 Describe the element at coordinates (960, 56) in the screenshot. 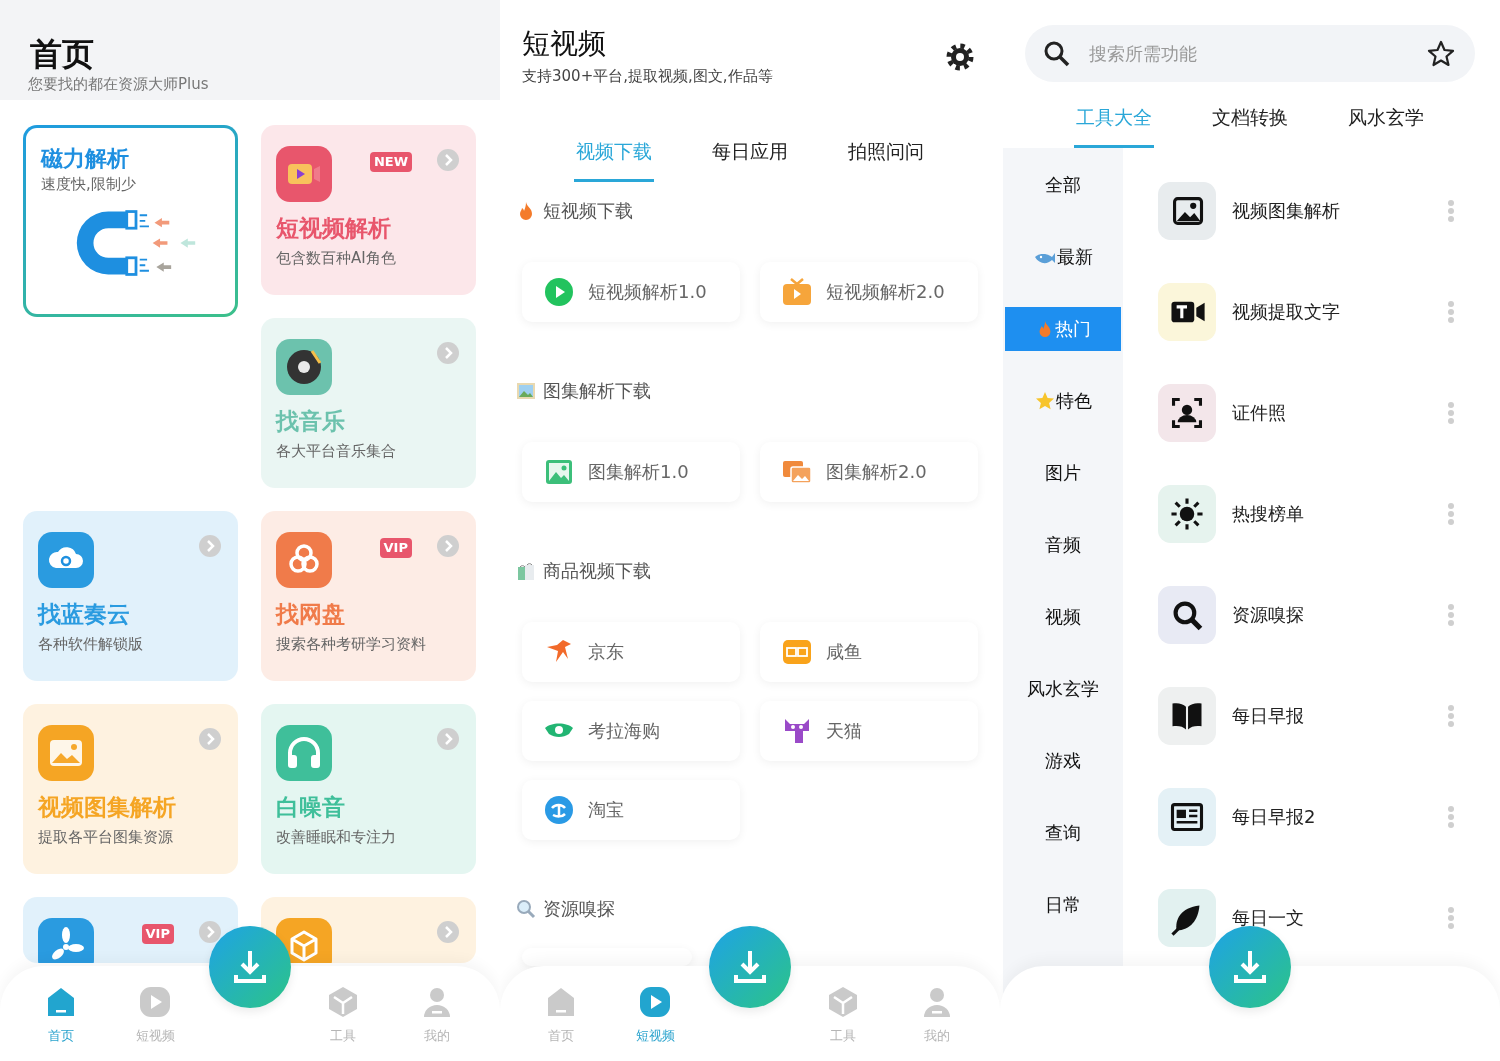

I see `settings-icon` at that location.